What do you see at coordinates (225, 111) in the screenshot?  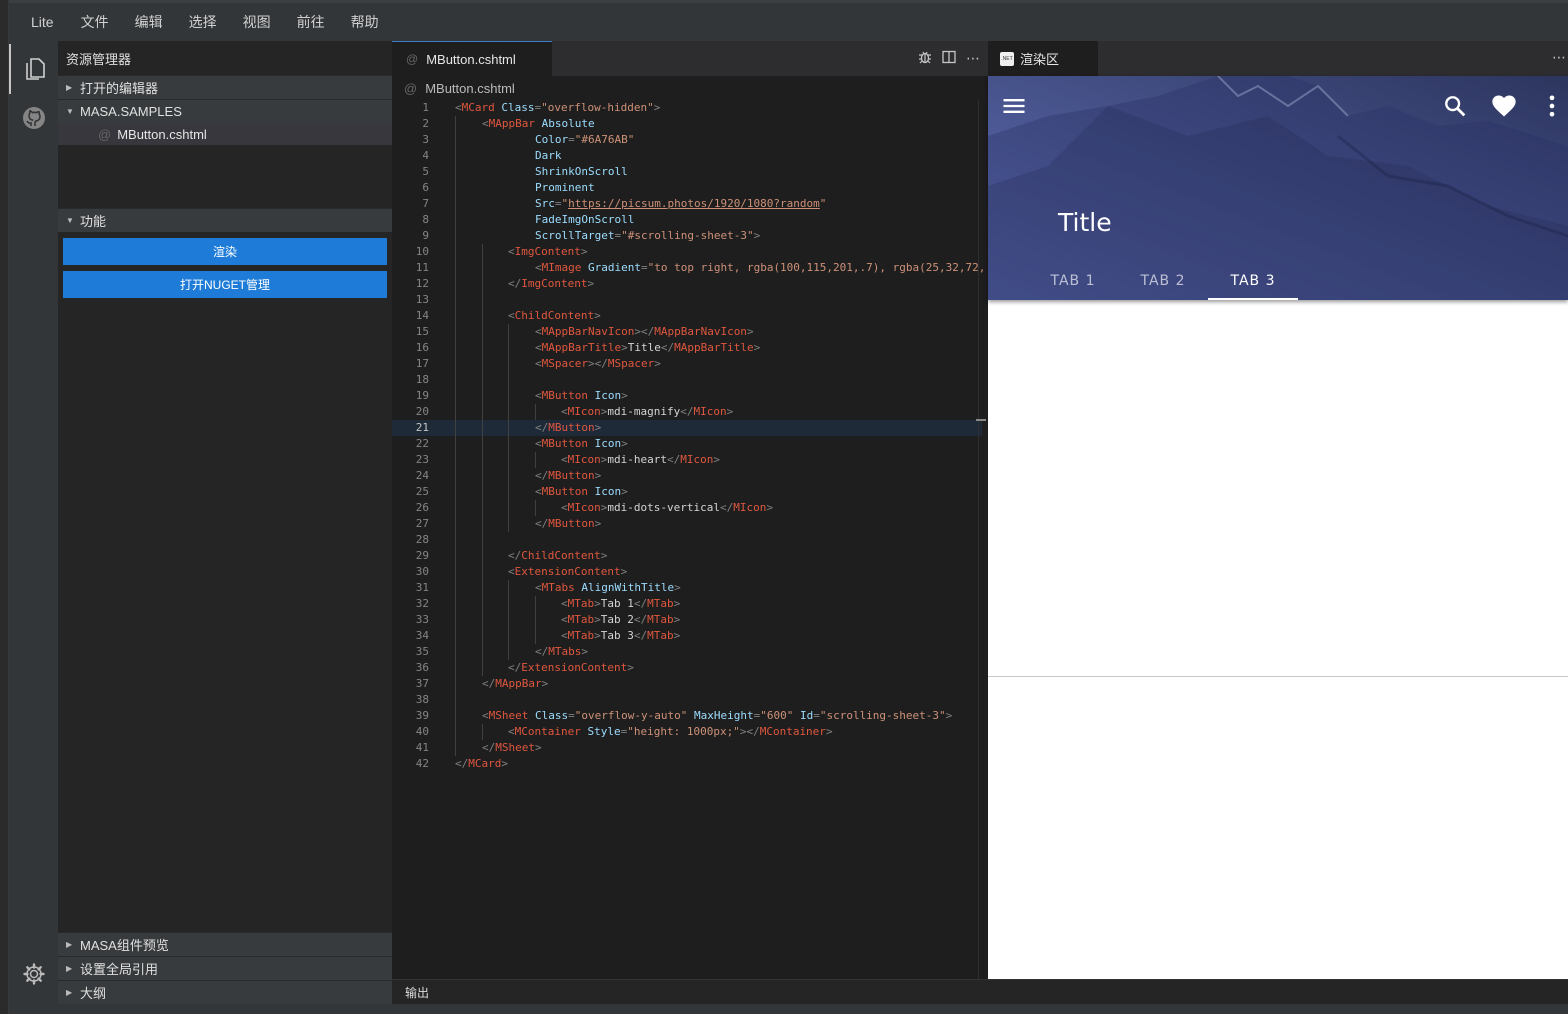 I see `section-masa-samples: ▼ MASA.SAMPLES` at bounding box center [225, 111].